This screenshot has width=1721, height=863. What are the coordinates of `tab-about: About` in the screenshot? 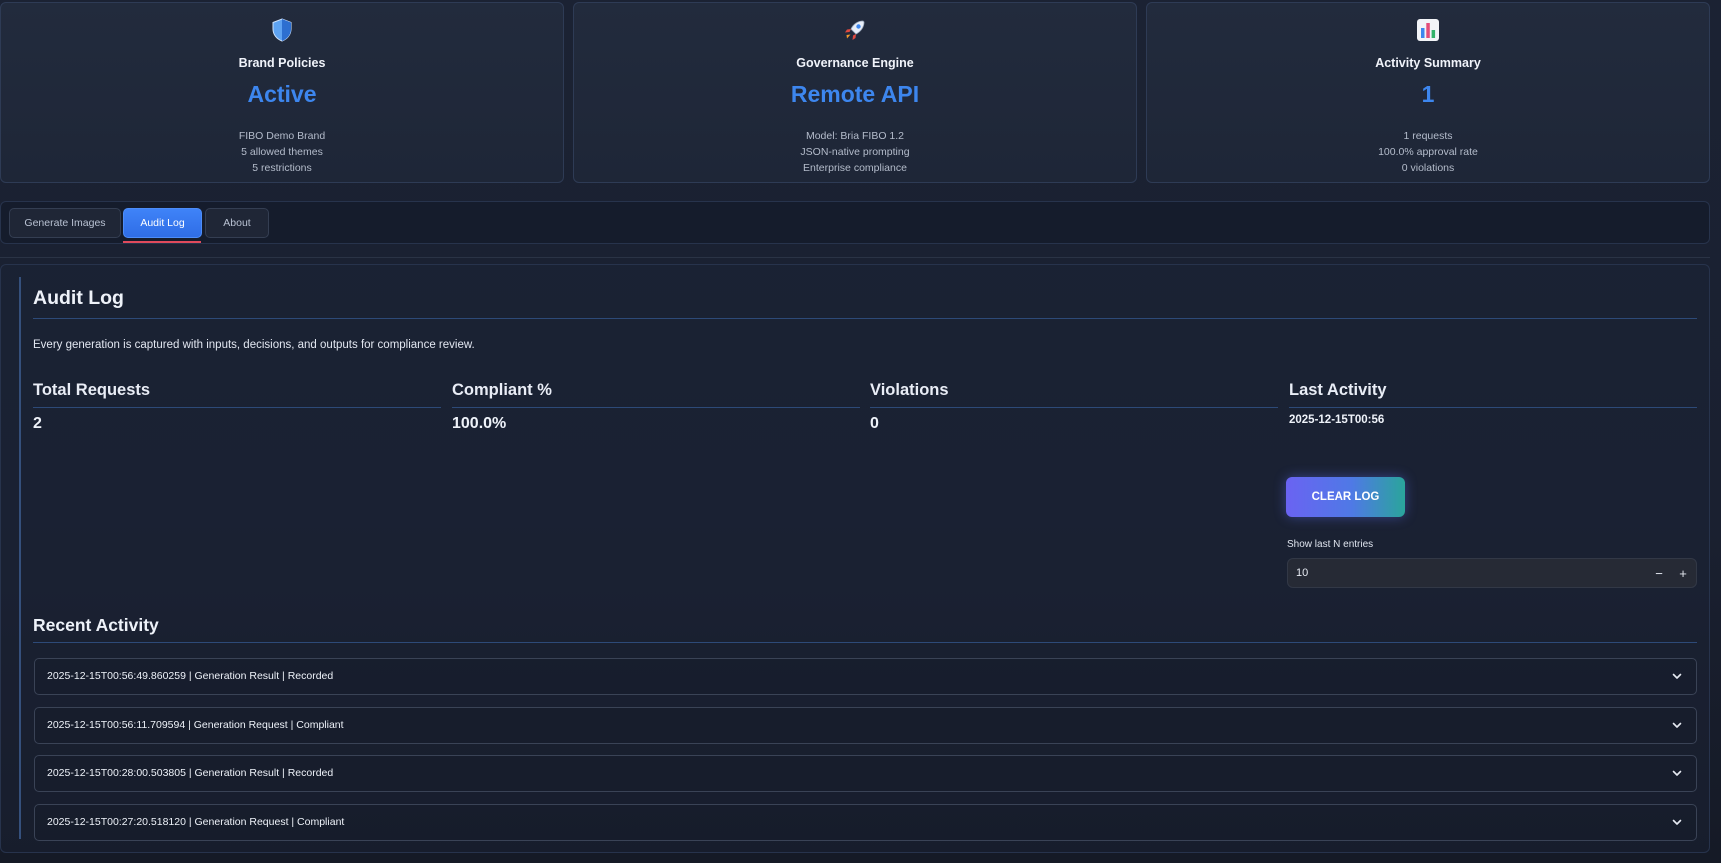 It's located at (237, 223).